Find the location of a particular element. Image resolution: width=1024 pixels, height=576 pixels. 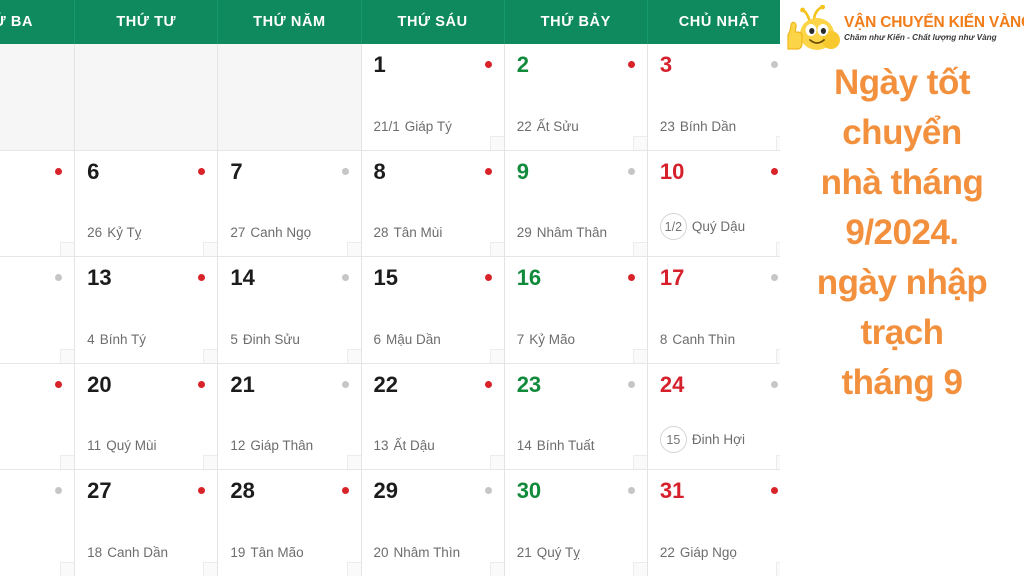

calendar-day-cell: 19 n Ngọ is located at coordinates (38, 416).